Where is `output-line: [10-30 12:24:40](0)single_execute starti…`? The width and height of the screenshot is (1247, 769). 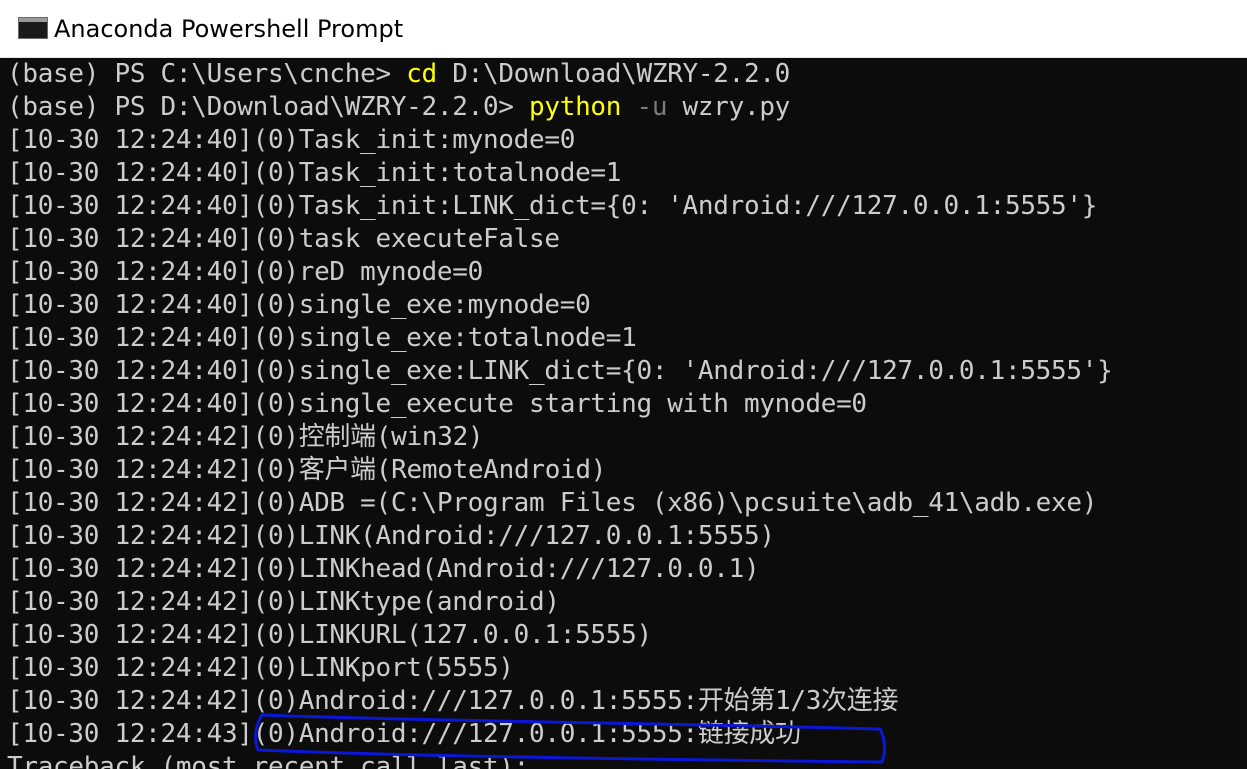 output-line: [10-30 12:24:40](0)single_execute starti… is located at coordinates (437, 404).